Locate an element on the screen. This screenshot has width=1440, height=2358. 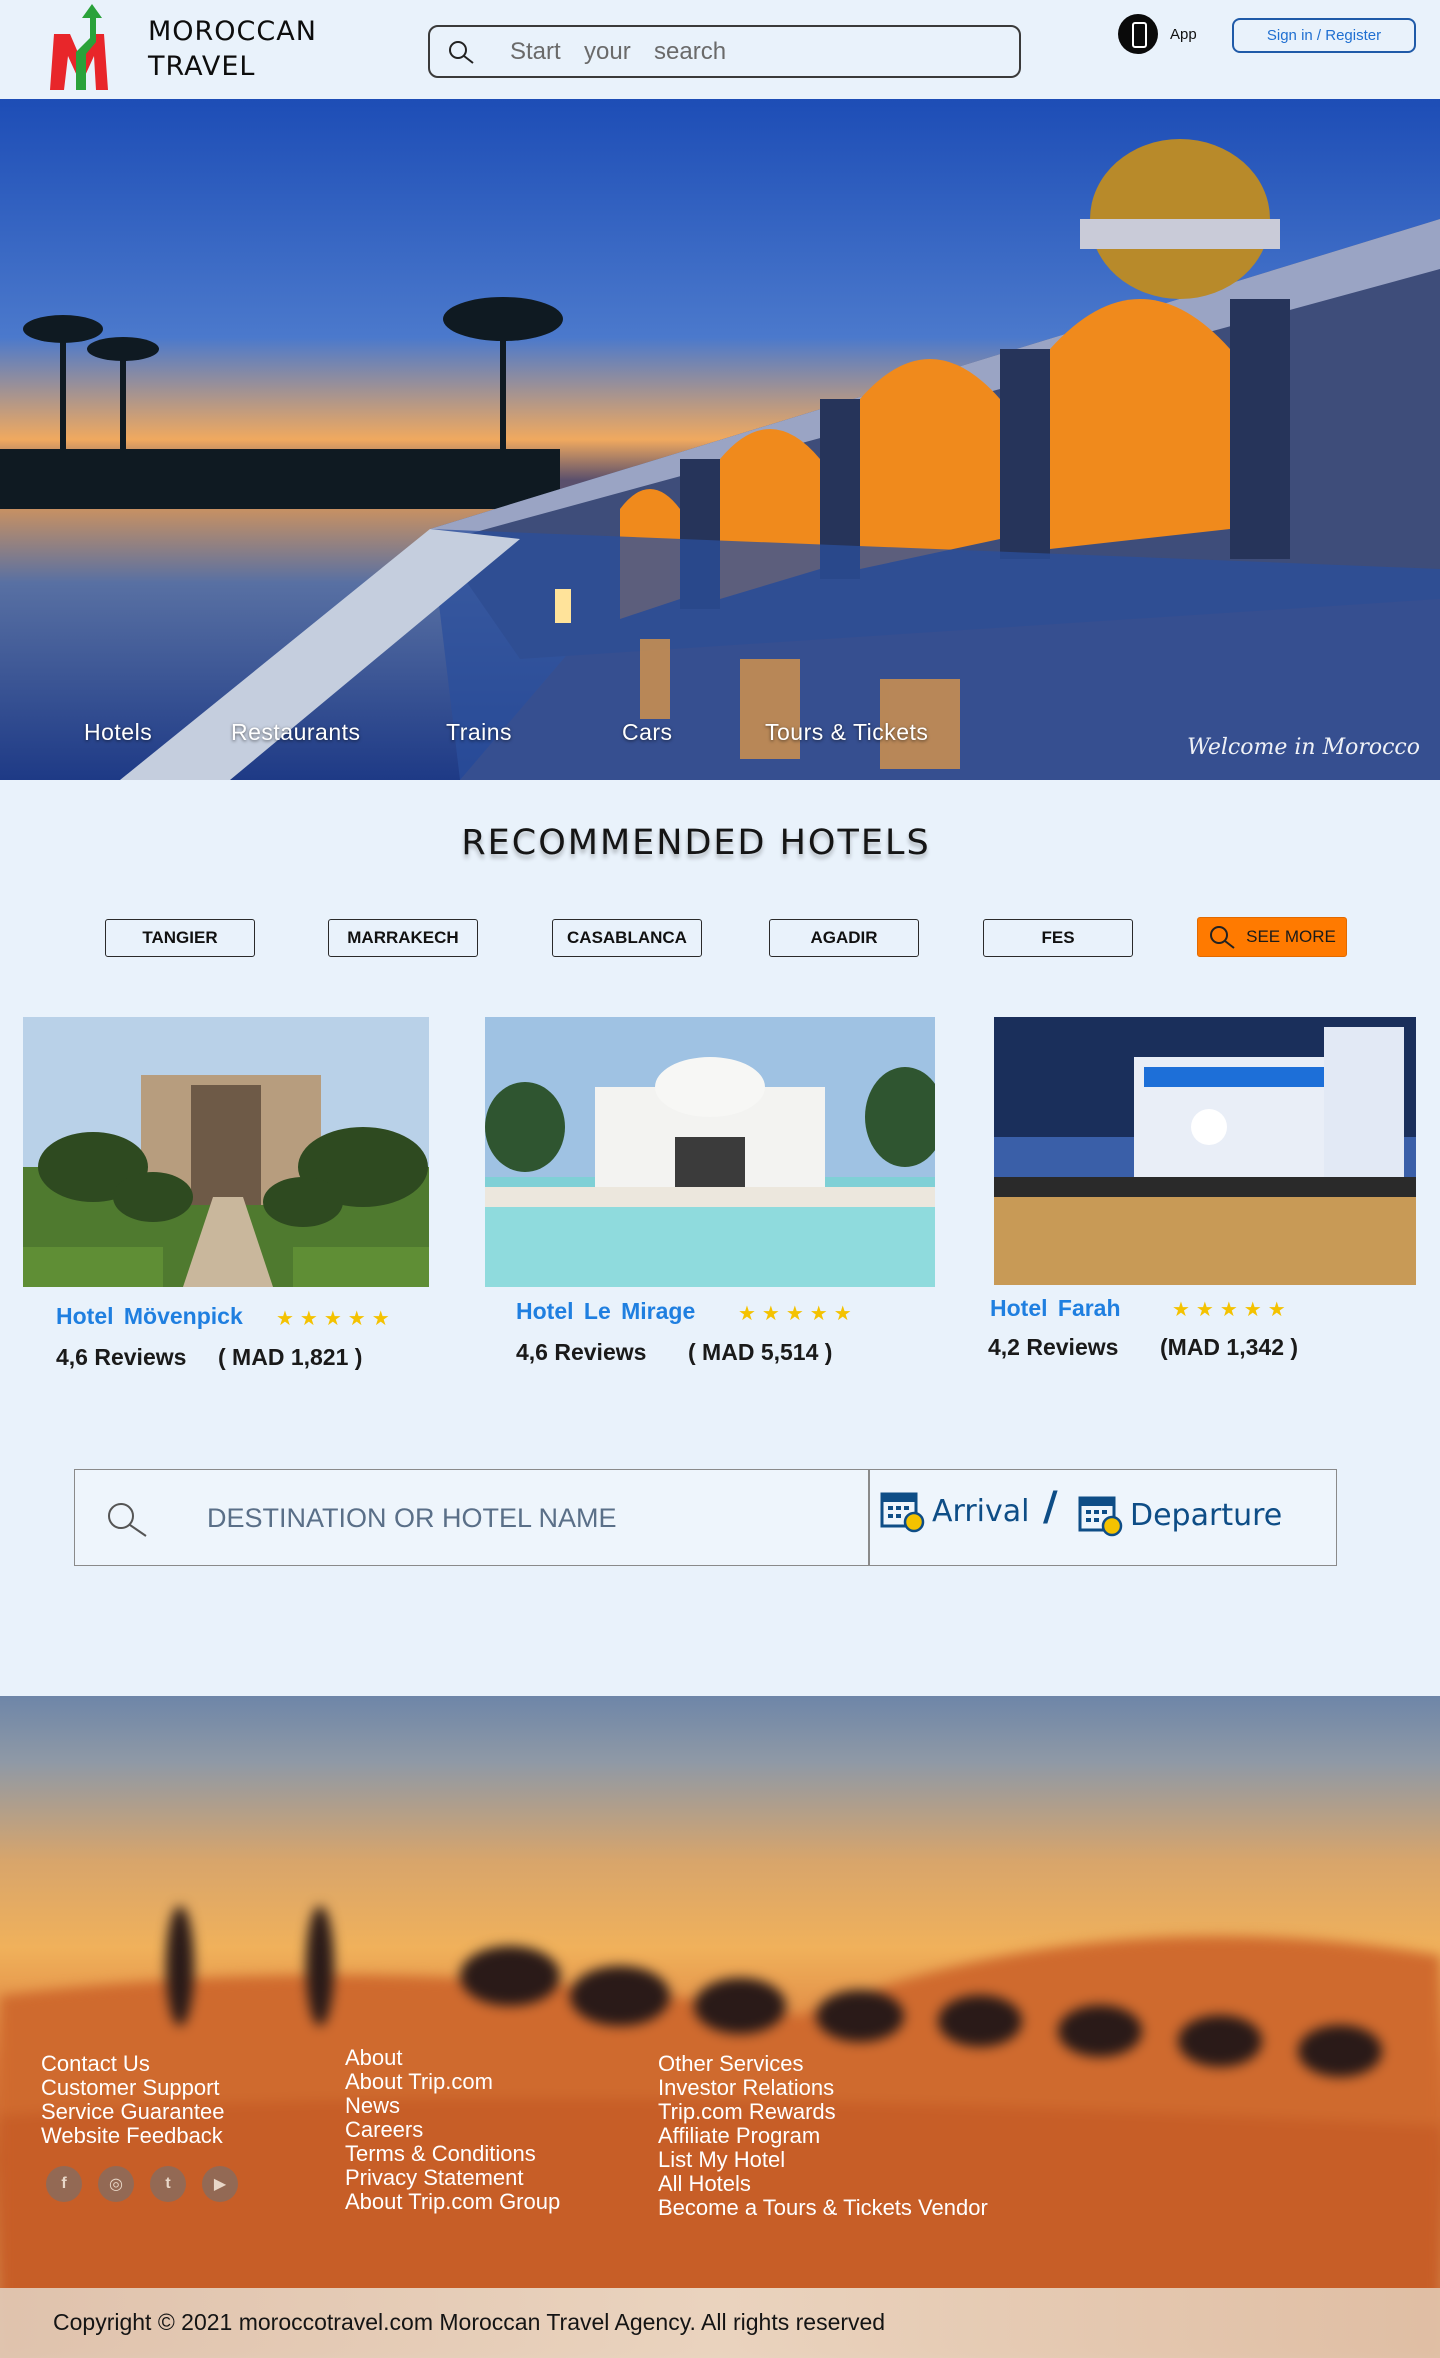
footer-link-rewards: Trip.com Rewards is located at coordinates (823, 2112).